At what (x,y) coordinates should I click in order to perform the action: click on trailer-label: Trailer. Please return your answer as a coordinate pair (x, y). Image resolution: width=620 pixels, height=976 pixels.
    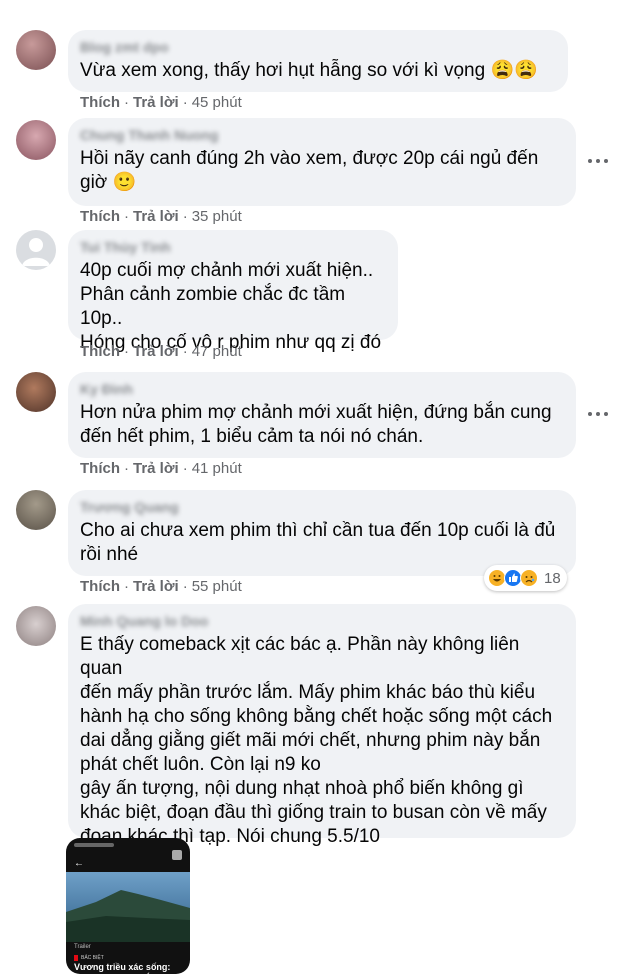
    Looking at the image, I should click on (82, 947).